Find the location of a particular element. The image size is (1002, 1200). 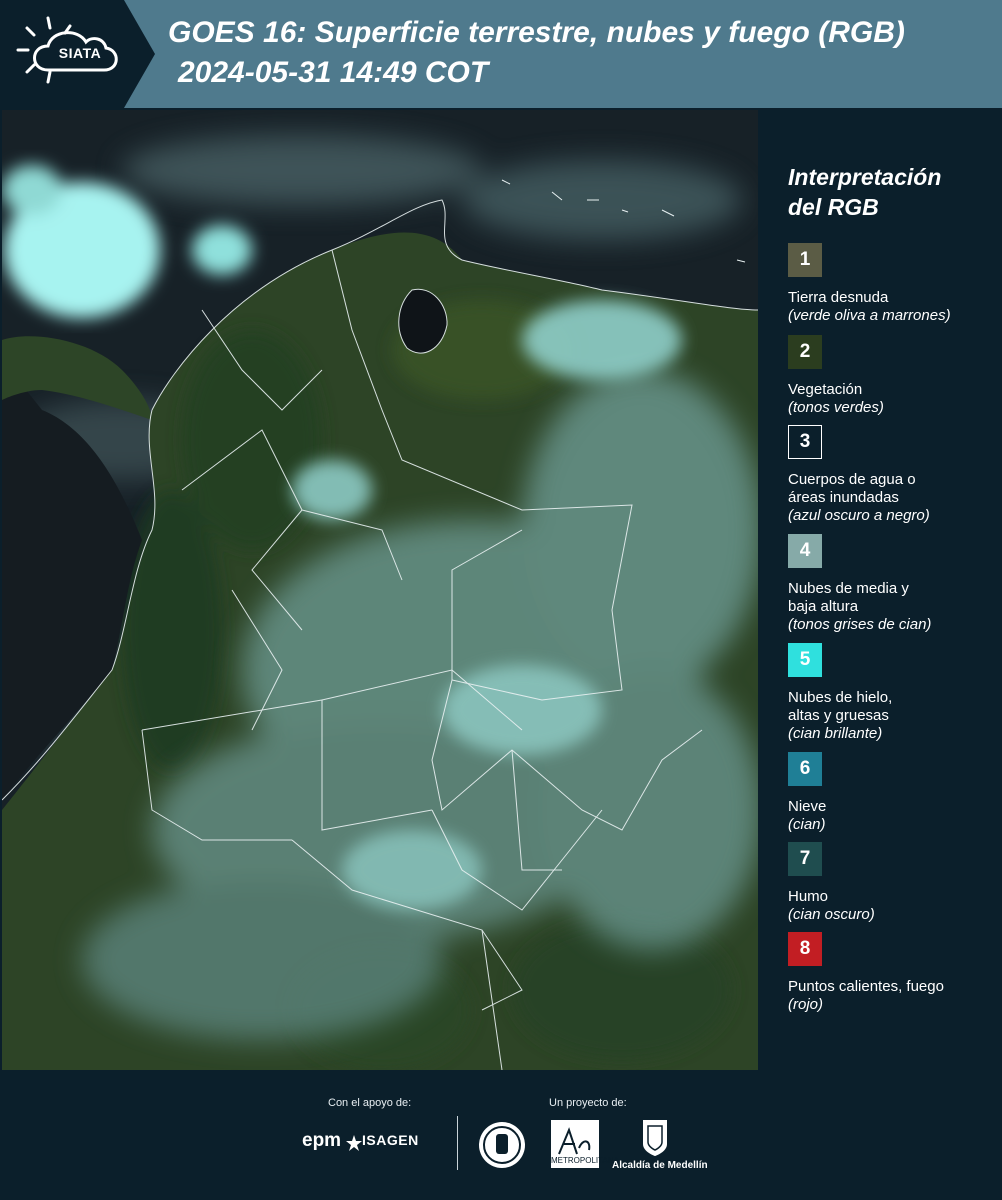

alcaldia-label: Alcaldía de Medellín is located at coordinates (660, 1165).